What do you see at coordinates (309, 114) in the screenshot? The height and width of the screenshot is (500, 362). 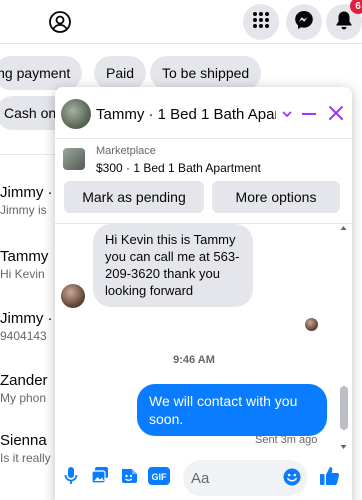 I see `minimize-icon` at bounding box center [309, 114].